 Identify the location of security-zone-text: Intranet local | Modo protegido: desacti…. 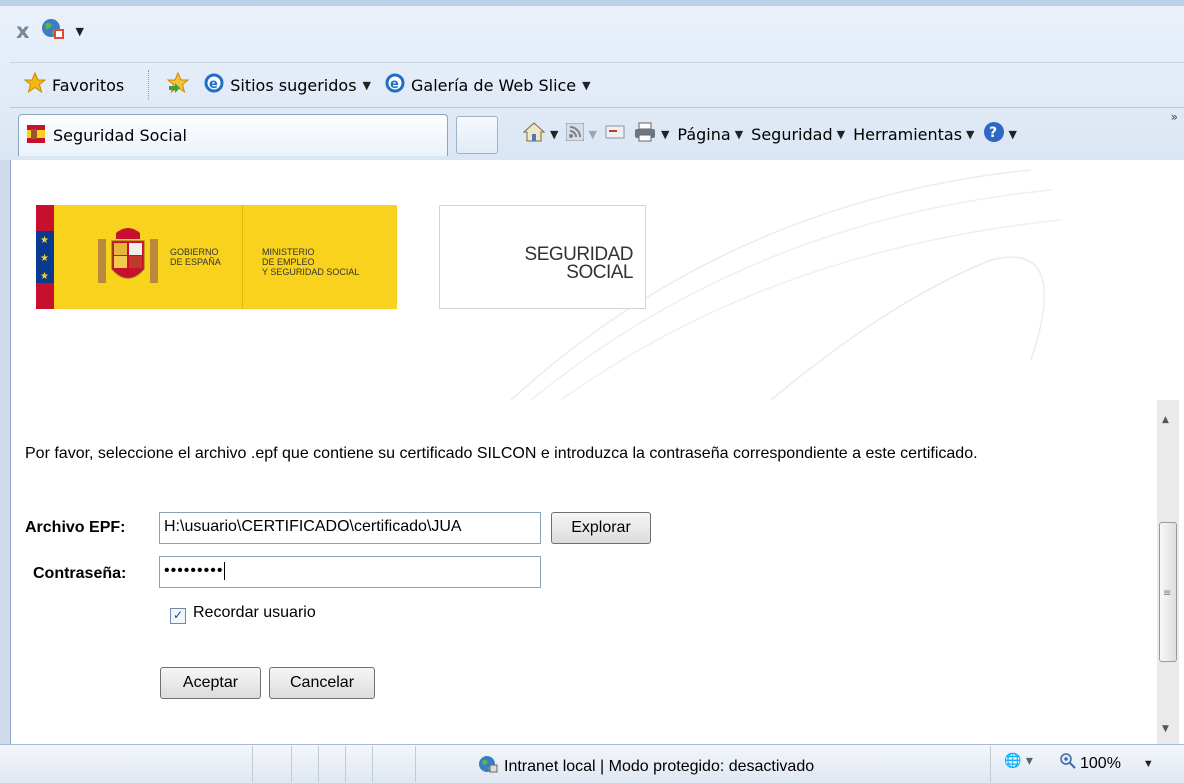
(659, 766).